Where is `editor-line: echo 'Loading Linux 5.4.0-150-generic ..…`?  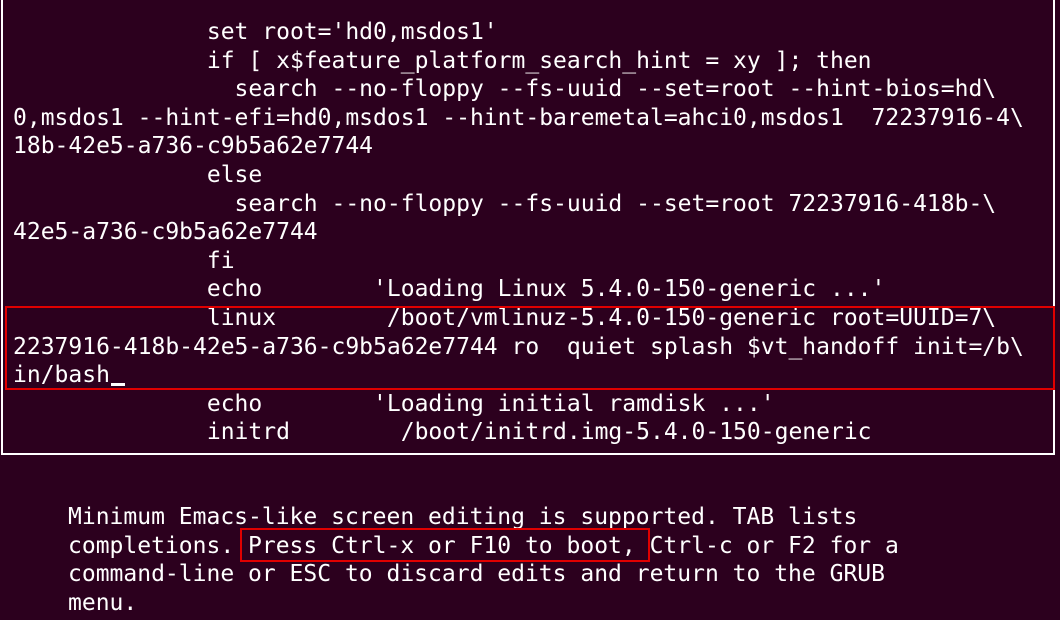
editor-line: echo 'Loading Linux 5.4.0-150-generic ..… is located at coordinates (518, 289).